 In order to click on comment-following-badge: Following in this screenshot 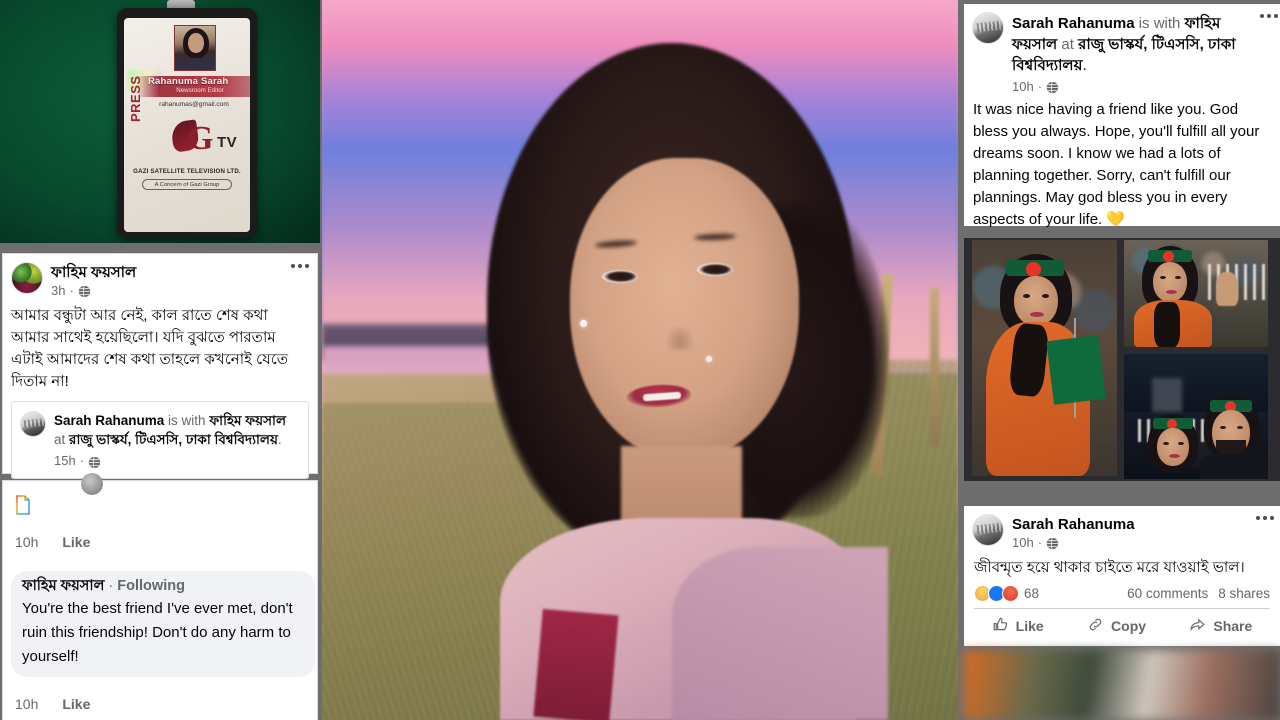, I will do `click(151, 586)`.